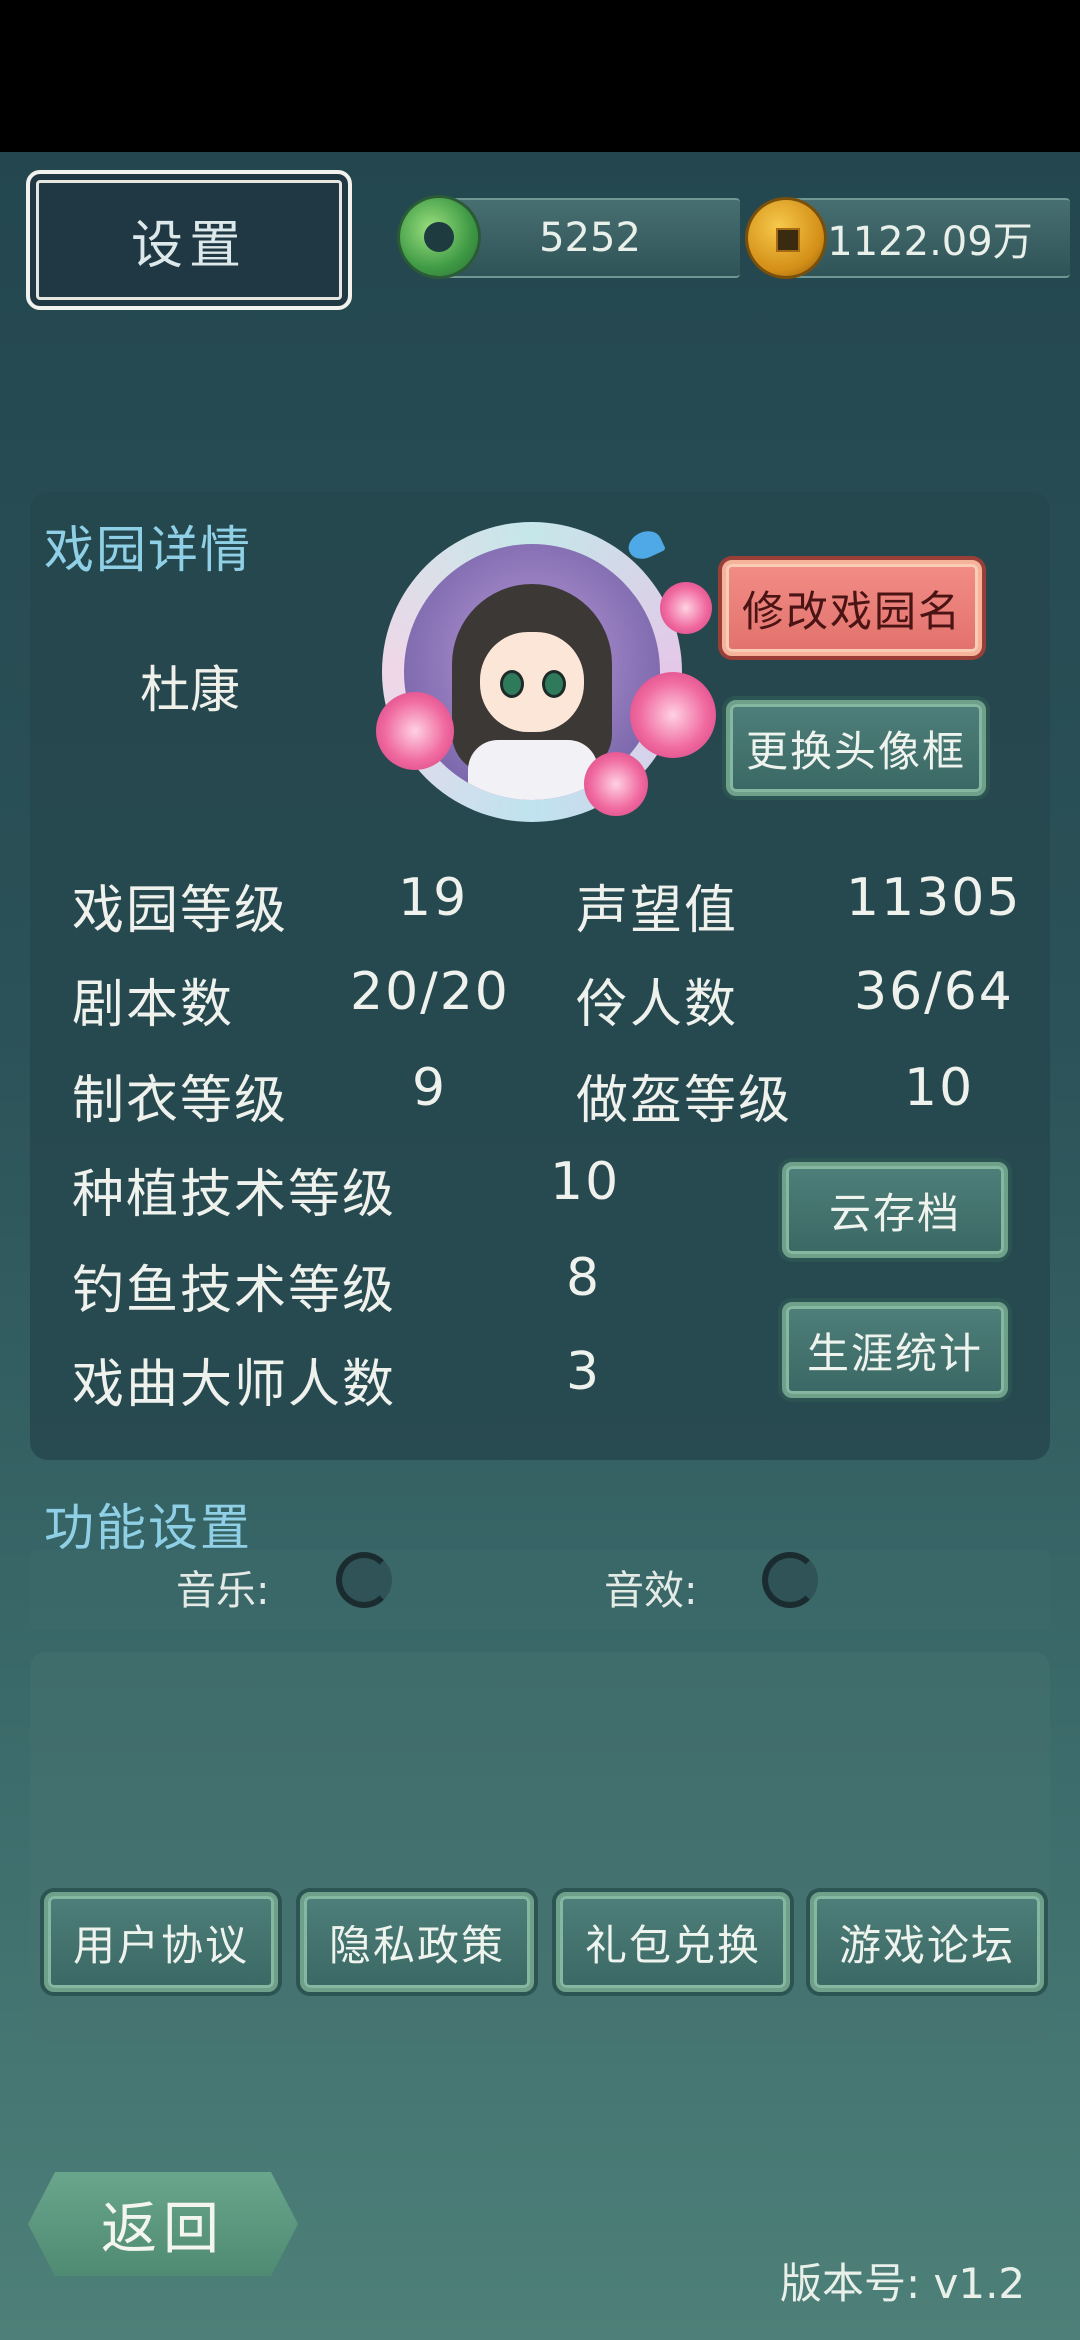 The image size is (1080, 2340). Describe the element at coordinates (532, 682) in the screenshot. I see `avatar-face` at that location.